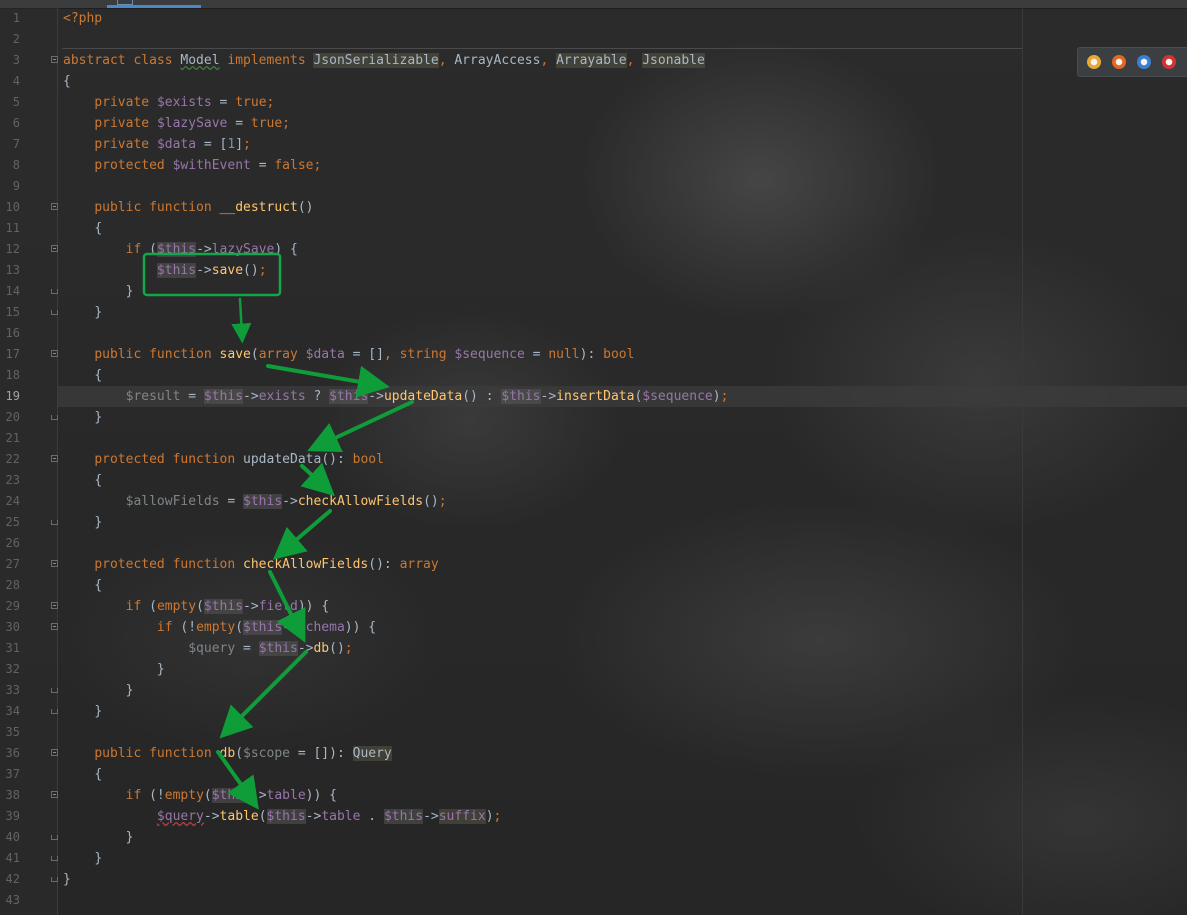 The image size is (1187, 915). What do you see at coordinates (12, 816) in the screenshot?
I see `line-number: 39` at bounding box center [12, 816].